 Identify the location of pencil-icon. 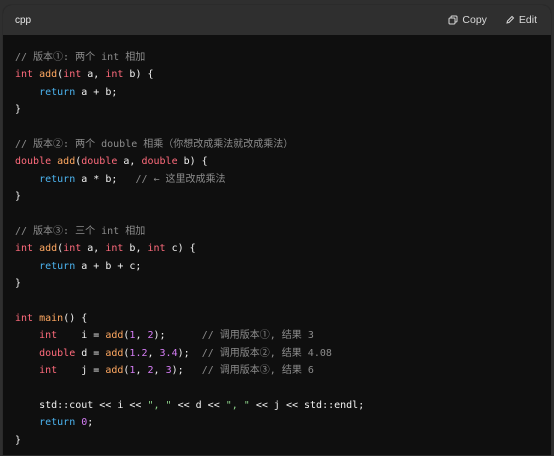
(510, 20).